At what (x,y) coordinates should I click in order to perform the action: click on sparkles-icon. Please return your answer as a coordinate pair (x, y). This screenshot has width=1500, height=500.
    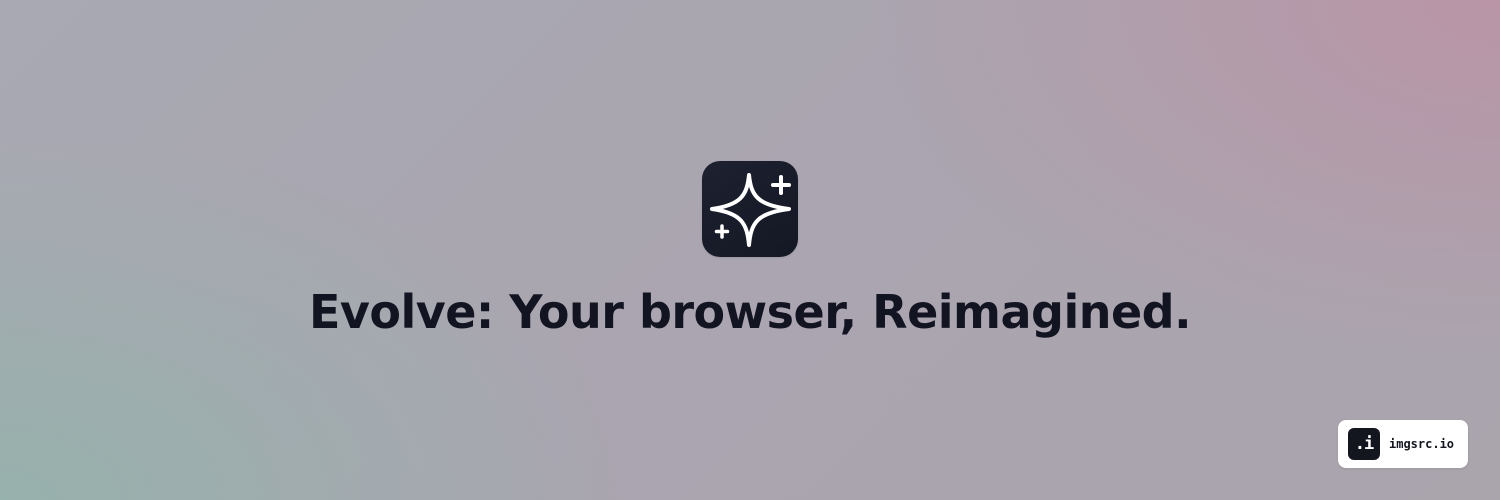
    Looking at the image, I should click on (750, 210).